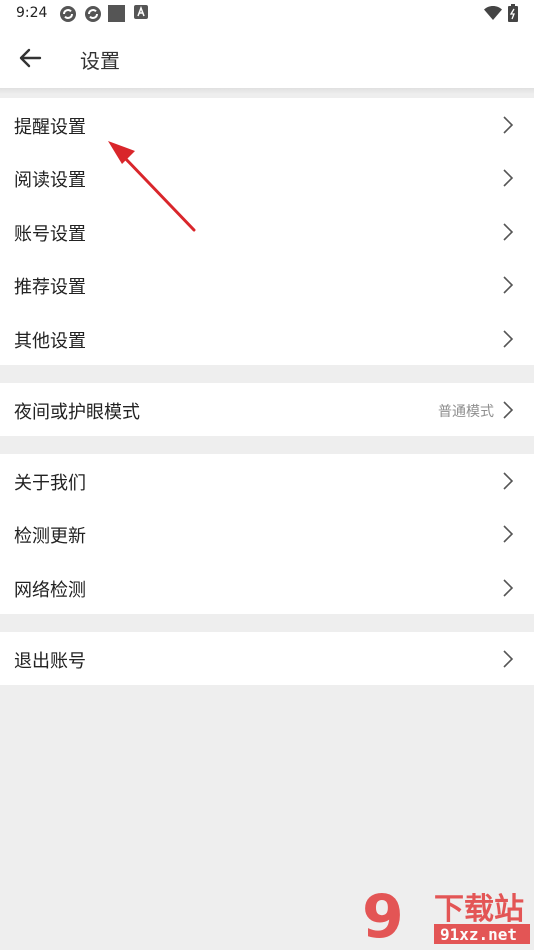 The image size is (534, 950). What do you see at coordinates (267, 284) in the screenshot?
I see `settings-item-recommend: 推荐设置` at bounding box center [267, 284].